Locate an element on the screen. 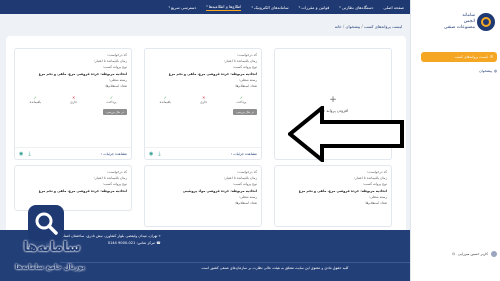  emblem-icon is located at coordinates (486, 22).